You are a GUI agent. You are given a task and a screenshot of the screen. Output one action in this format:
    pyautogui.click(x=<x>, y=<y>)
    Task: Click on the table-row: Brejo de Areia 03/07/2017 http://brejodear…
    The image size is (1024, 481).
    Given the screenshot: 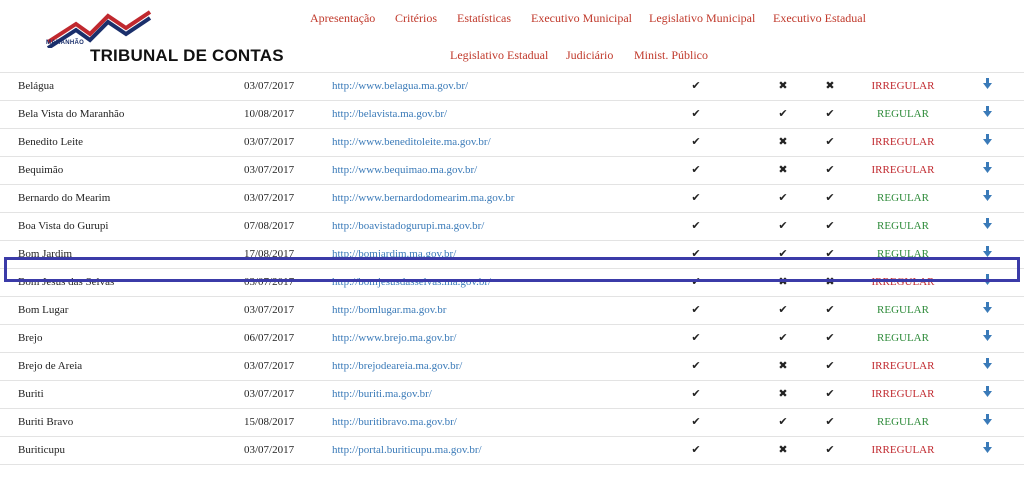 What is the action you would take?
    pyautogui.click(x=512, y=366)
    